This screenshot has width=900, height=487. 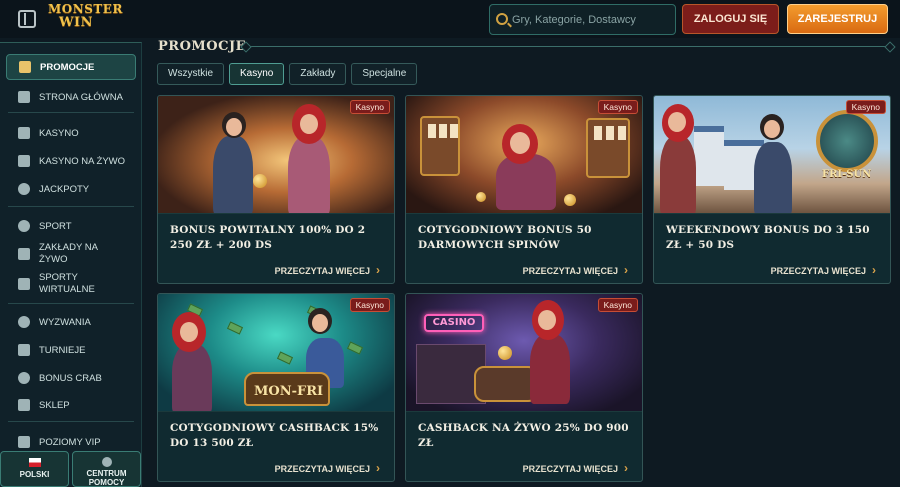 I want to click on search-icon, so click(x=502, y=19).